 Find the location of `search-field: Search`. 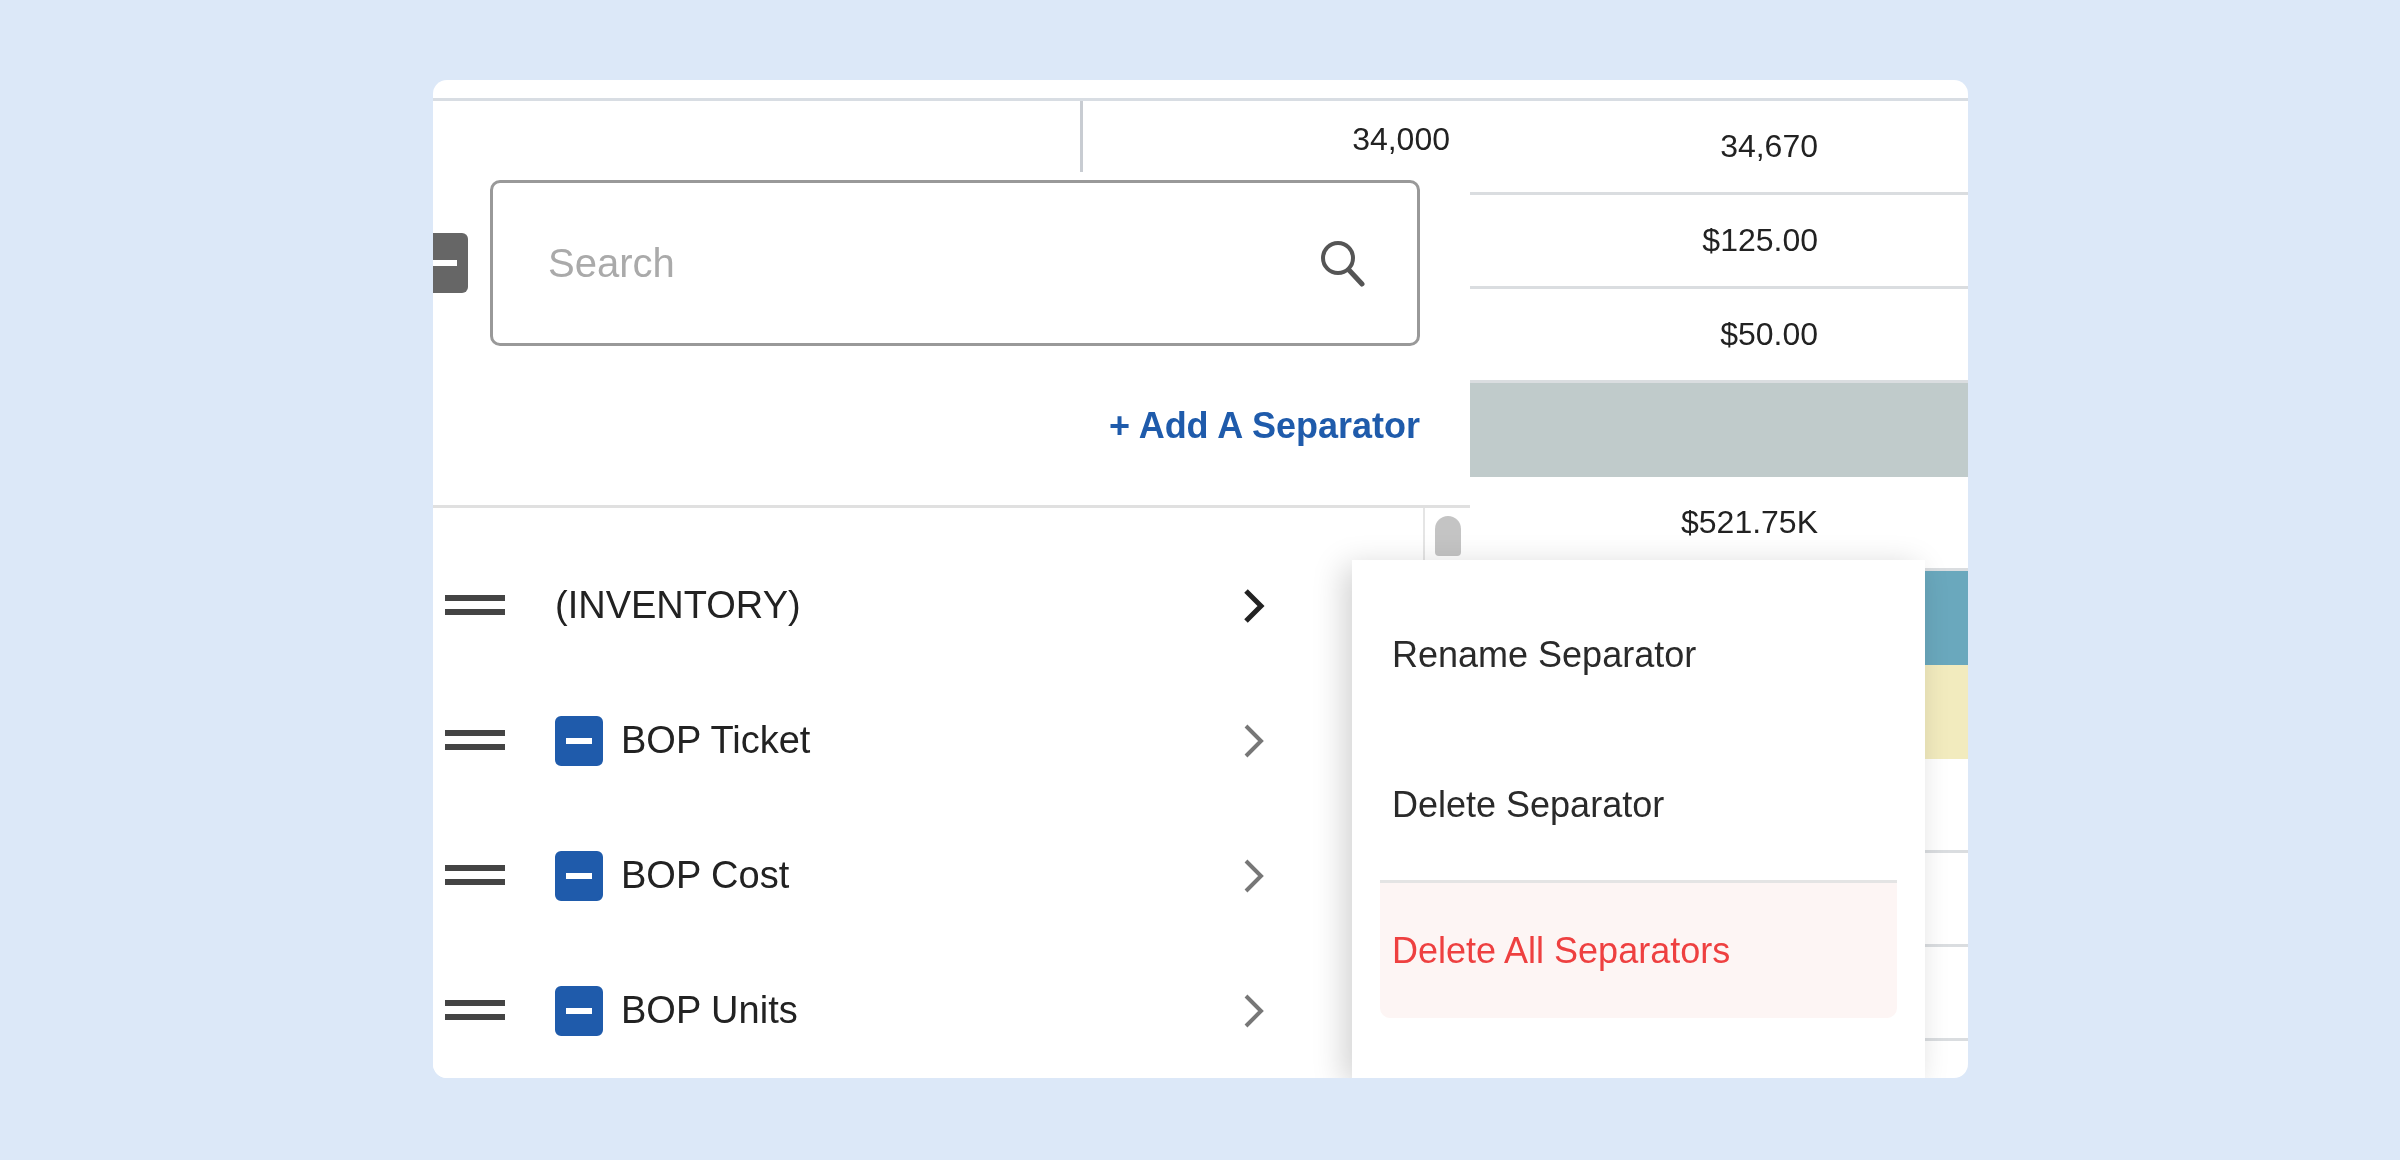

search-field: Search is located at coordinates (955, 263).